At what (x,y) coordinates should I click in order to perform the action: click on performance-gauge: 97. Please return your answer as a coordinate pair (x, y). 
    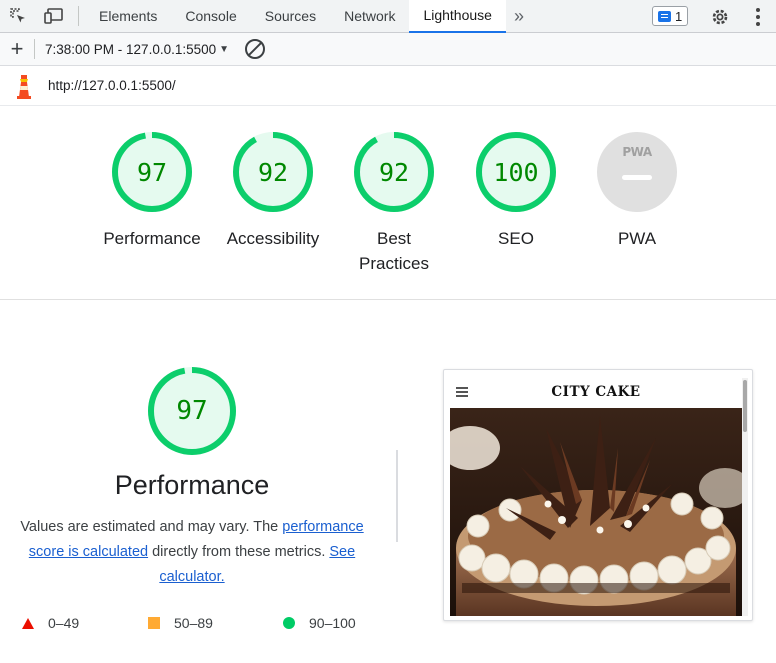
    Looking at the image, I should click on (192, 411).